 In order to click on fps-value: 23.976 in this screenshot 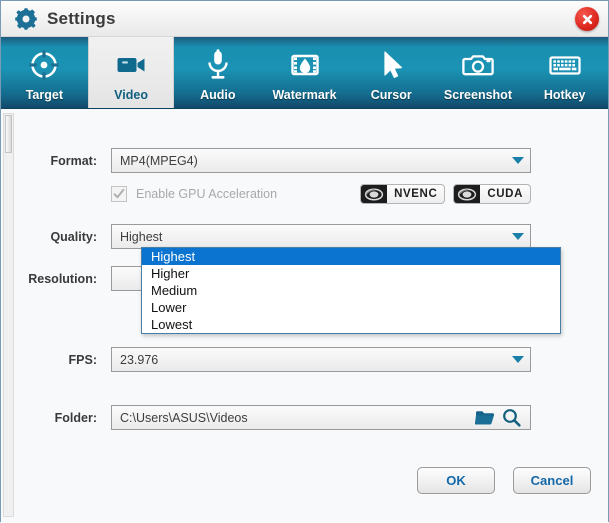, I will do `click(139, 359)`.